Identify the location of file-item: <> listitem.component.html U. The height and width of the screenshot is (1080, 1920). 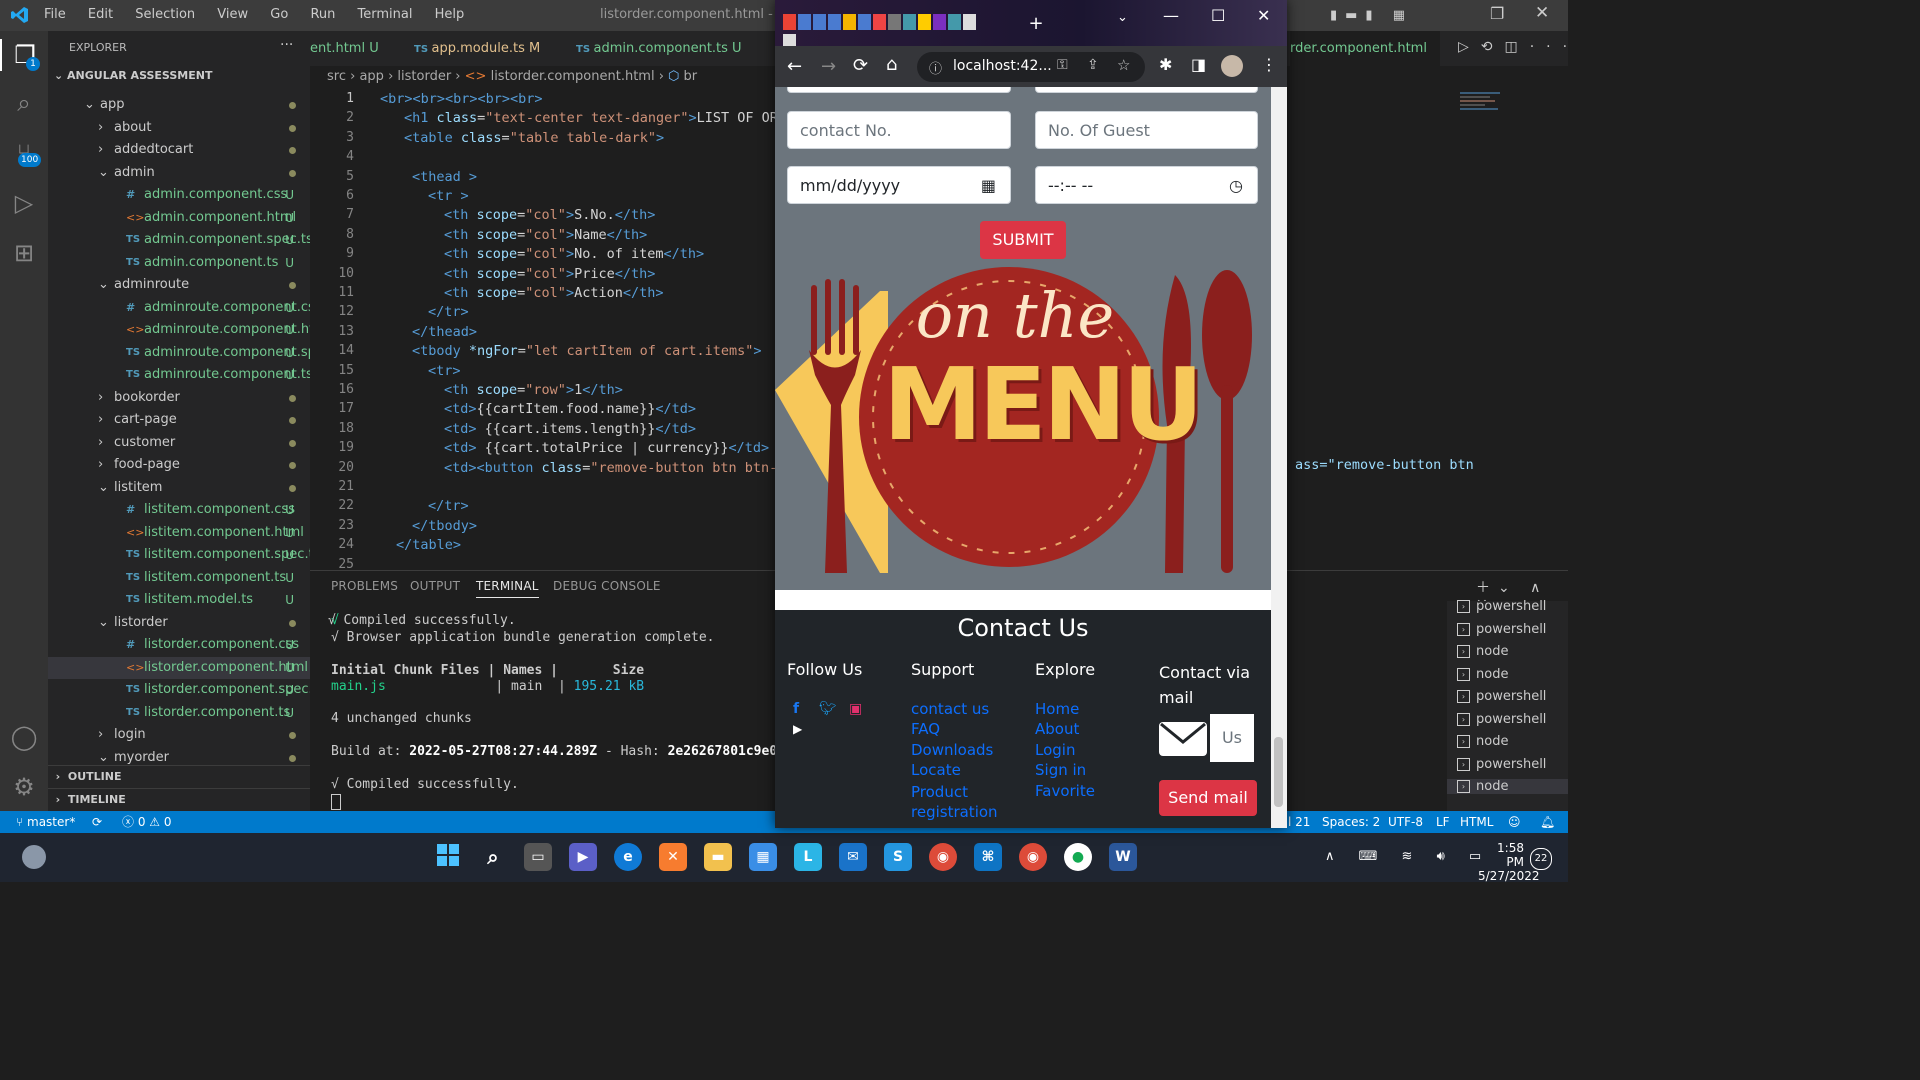
(179, 533).